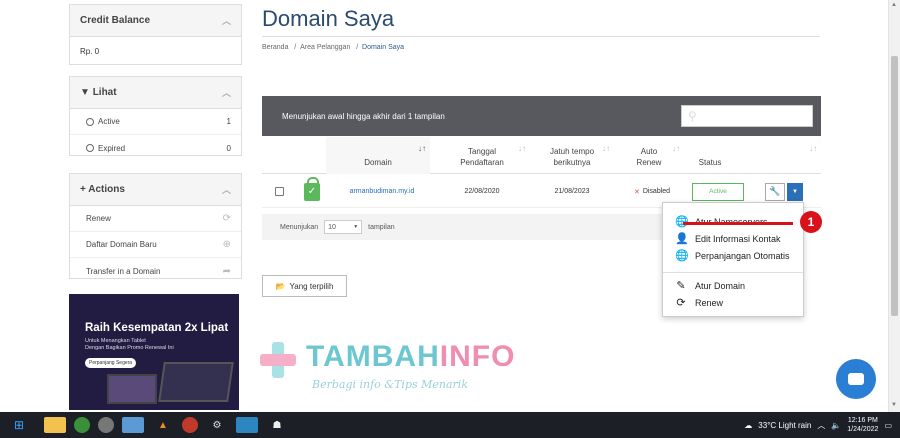 The image size is (900, 438). Describe the element at coordinates (328, 18) in the screenshot. I see `page-title: Domain Saya` at that location.